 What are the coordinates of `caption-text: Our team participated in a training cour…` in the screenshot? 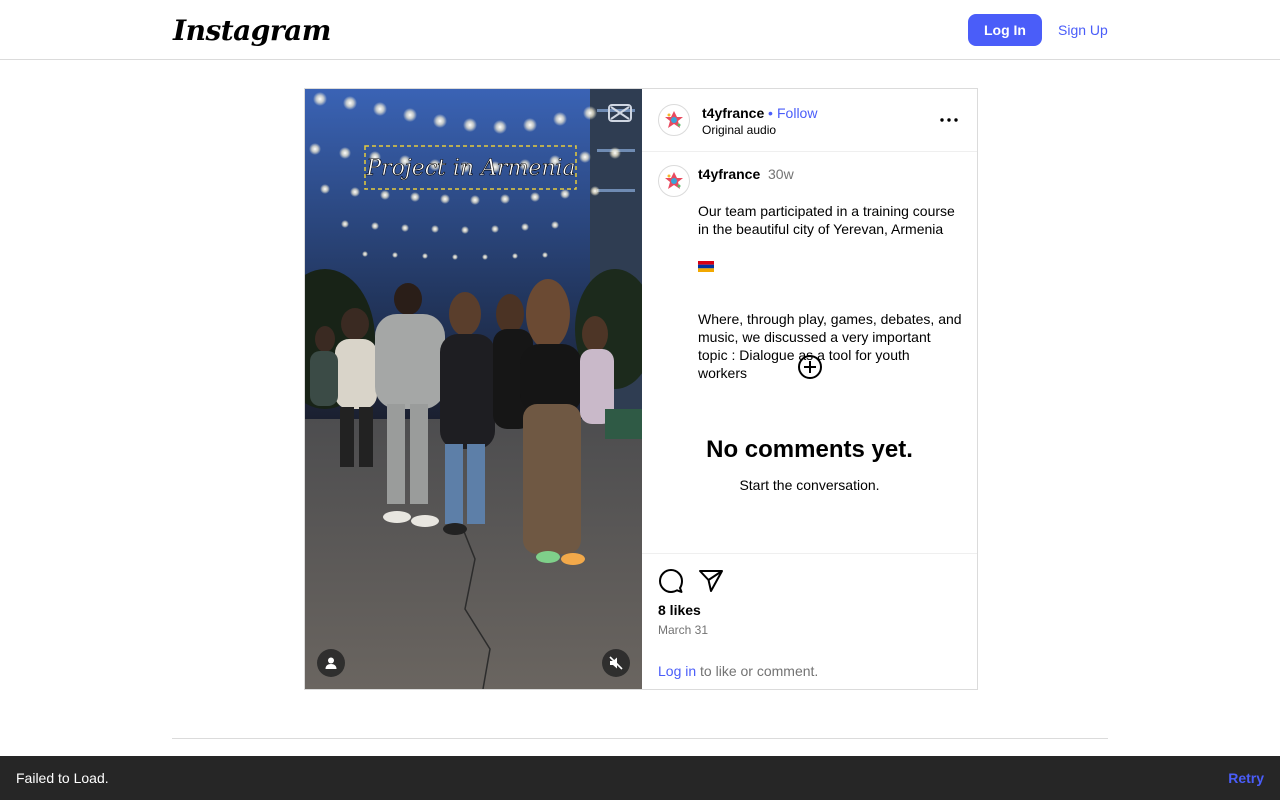 It's located at (830, 283).